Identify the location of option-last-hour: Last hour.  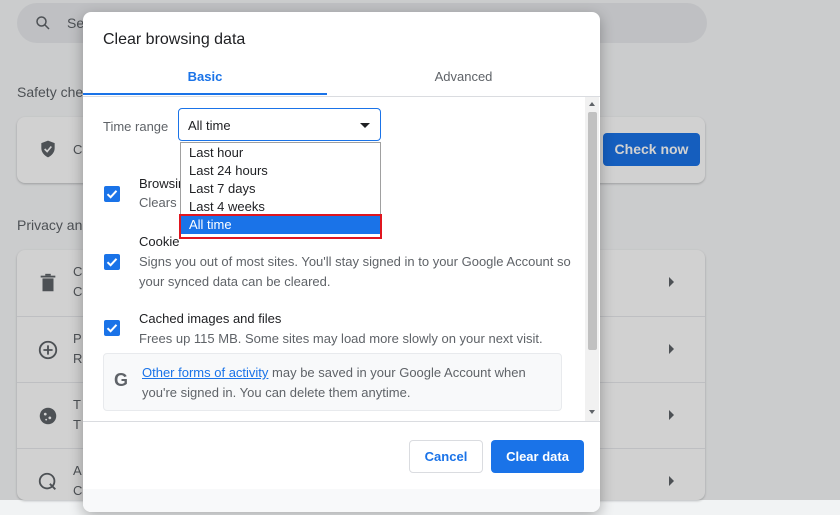
(280, 153).